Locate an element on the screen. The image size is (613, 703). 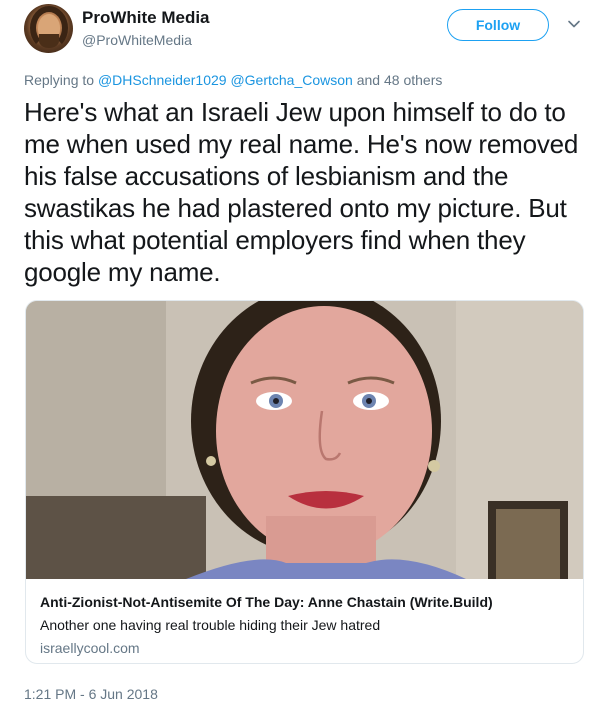
replying-to-prefix: Replying to is located at coordinates (61, 80).